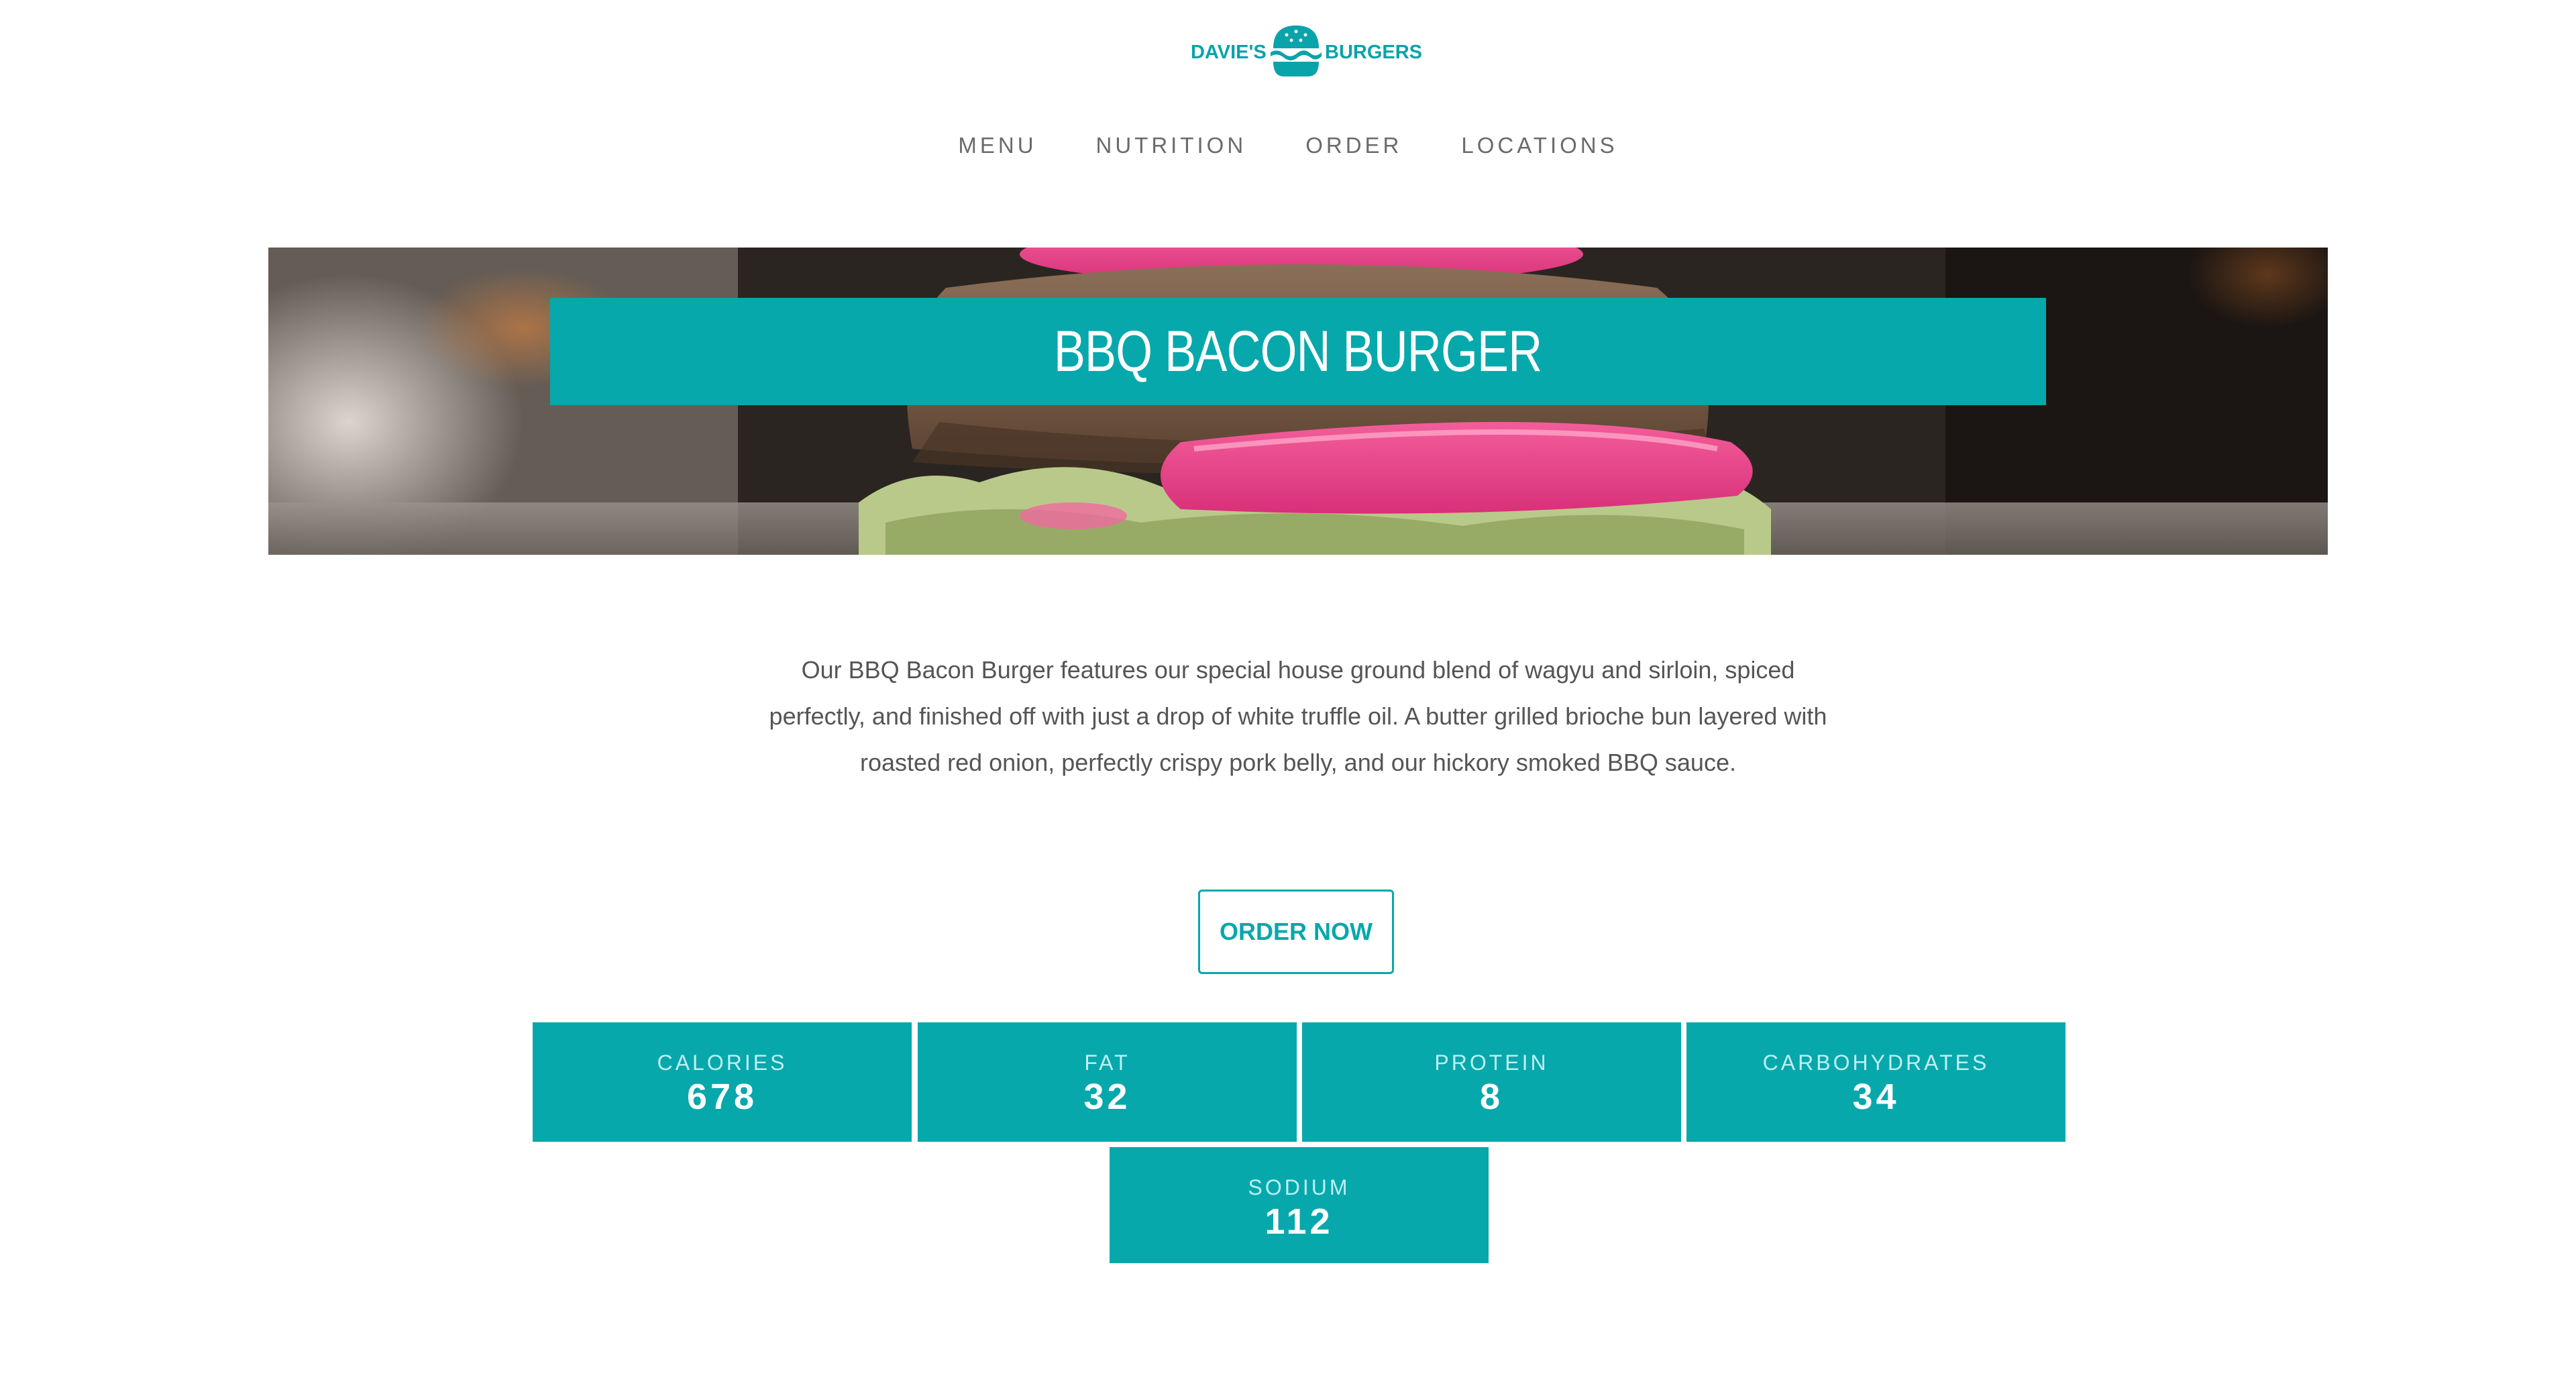 This screenshot has width=2576, height=1394. I want to click on main-nav: MENU NUTRITION ORDER LOCATIONS, so click(1288, 145).